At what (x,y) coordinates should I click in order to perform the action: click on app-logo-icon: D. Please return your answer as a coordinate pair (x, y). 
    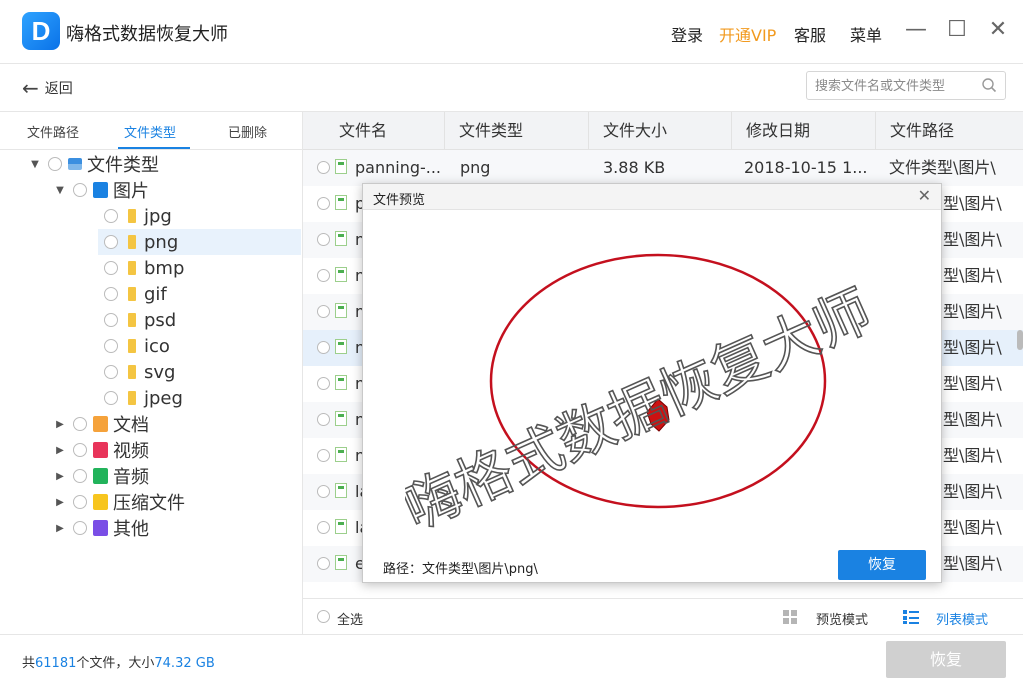
    Looking at the image, I should click on (41, 31).